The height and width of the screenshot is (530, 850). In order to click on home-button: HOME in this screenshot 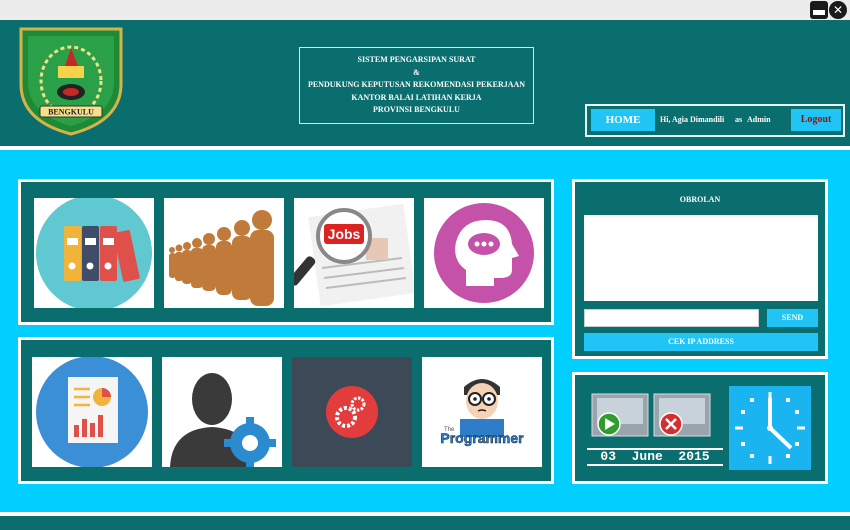, I will do `click(623, 120)`.